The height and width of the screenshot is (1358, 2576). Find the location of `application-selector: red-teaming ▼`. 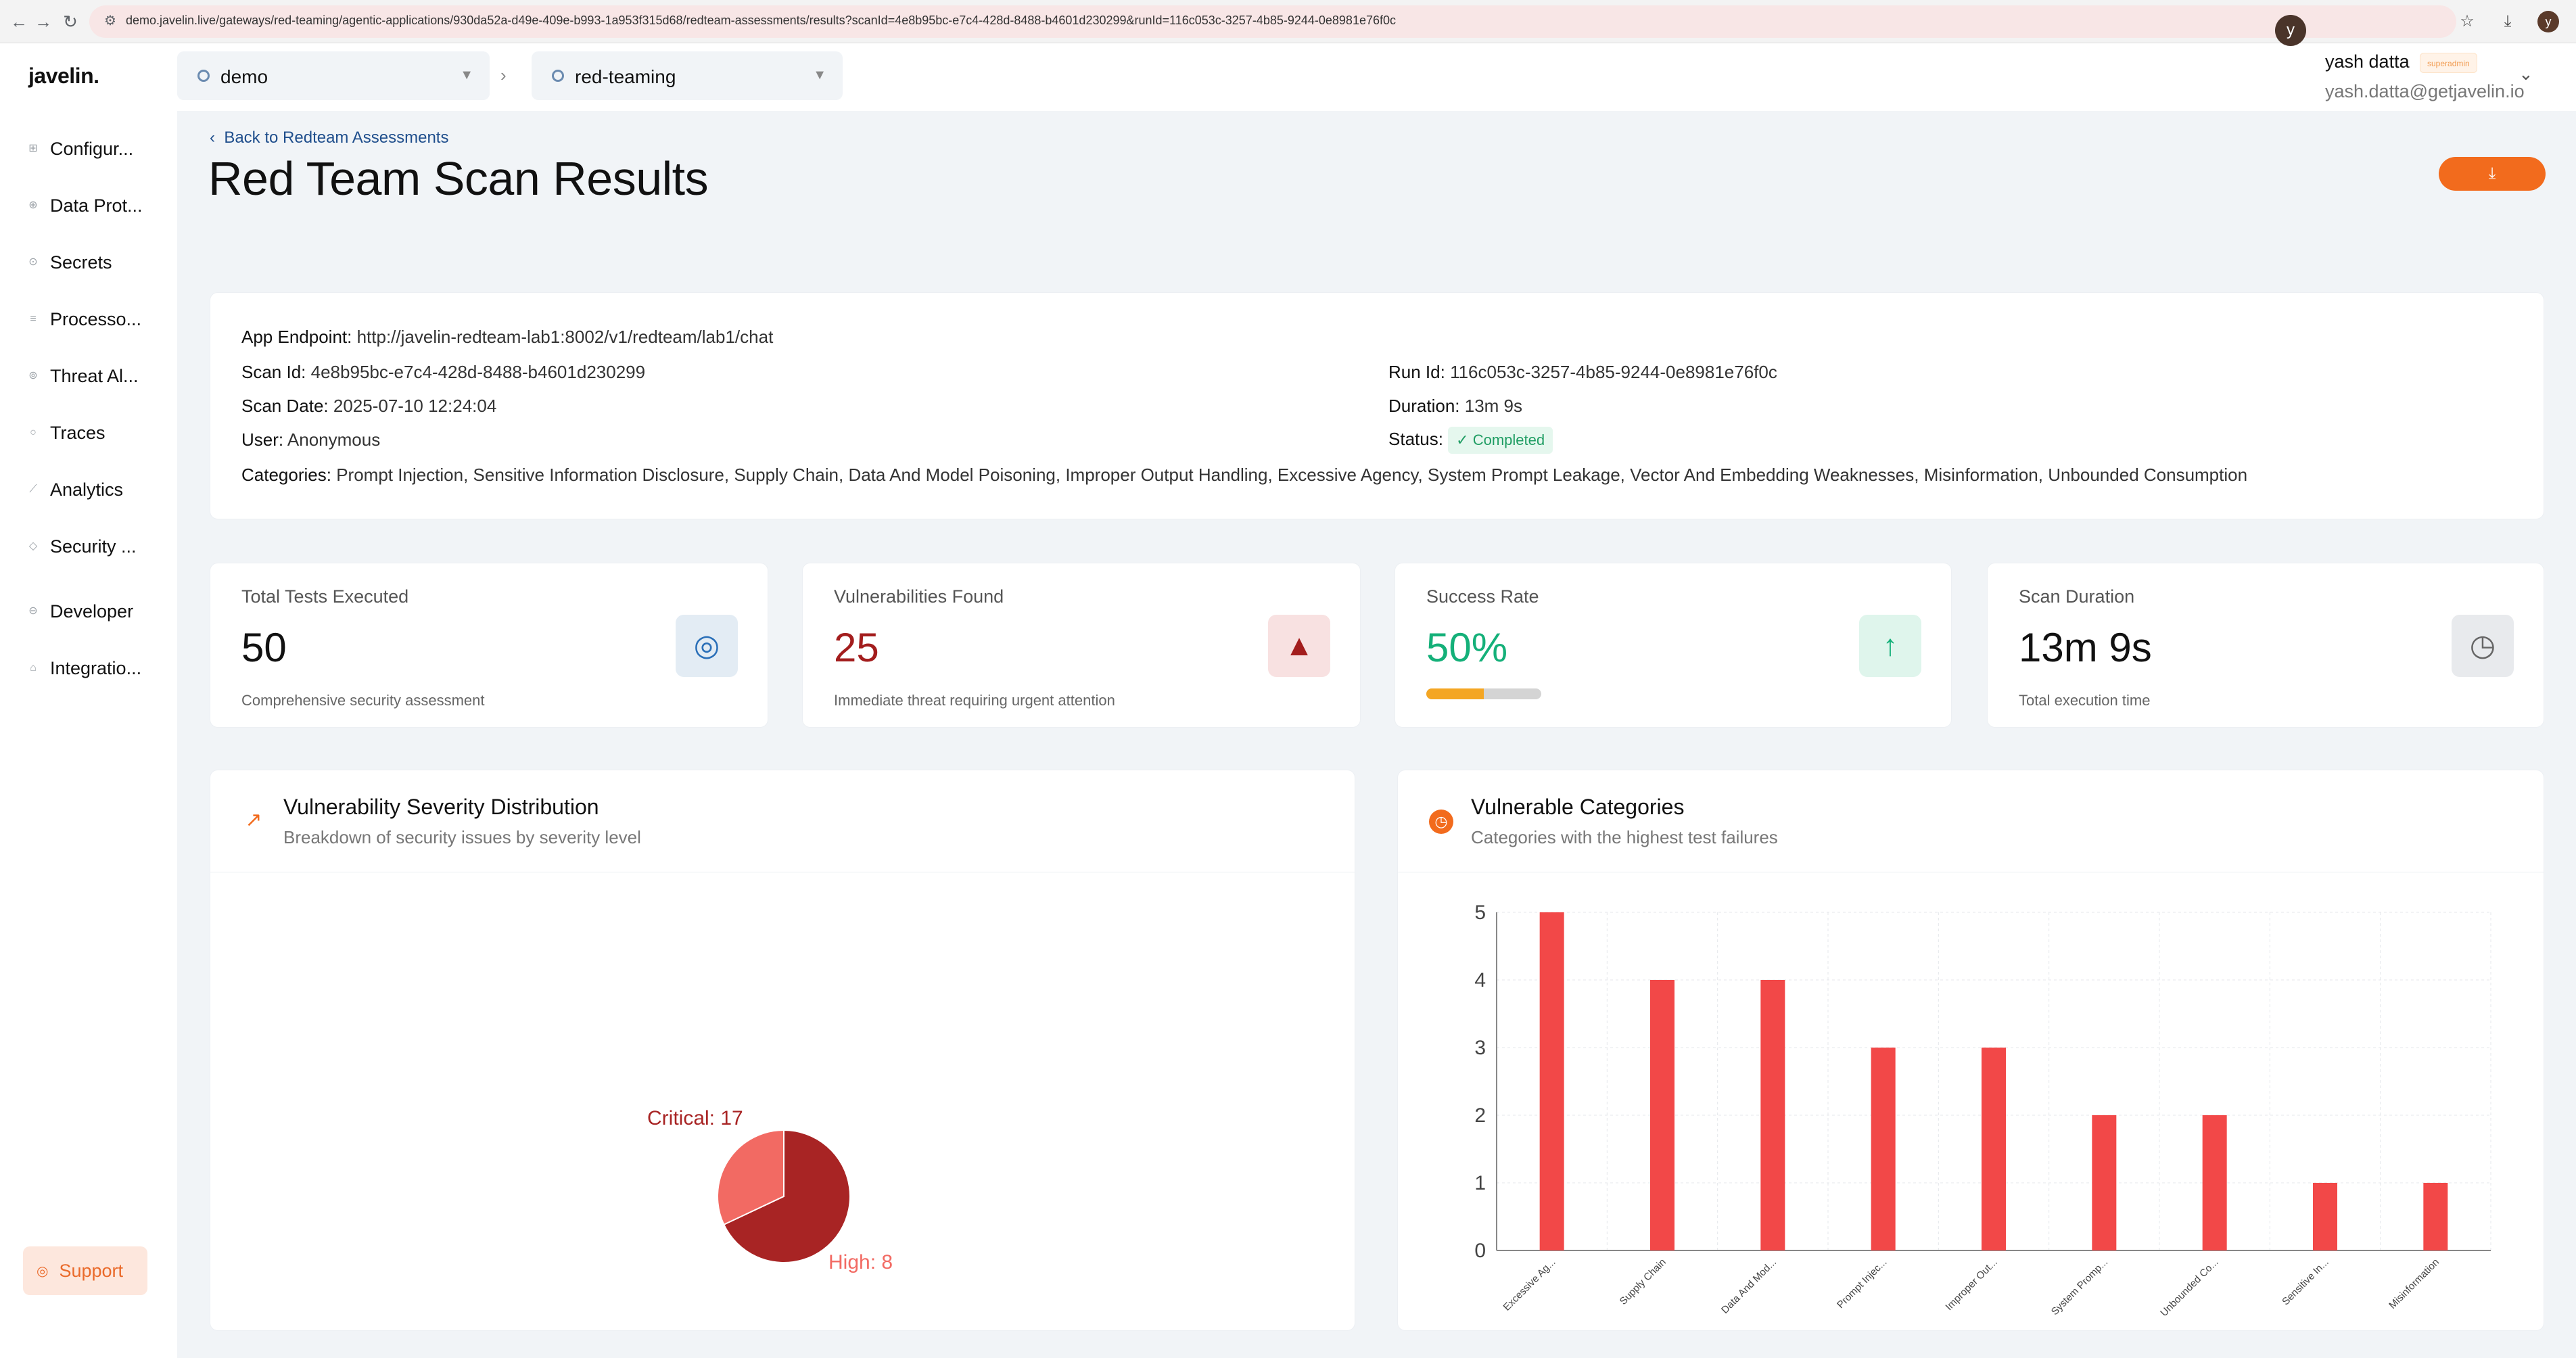

application-selector: red-teaming ▼ is located at coordinates (687, 75).